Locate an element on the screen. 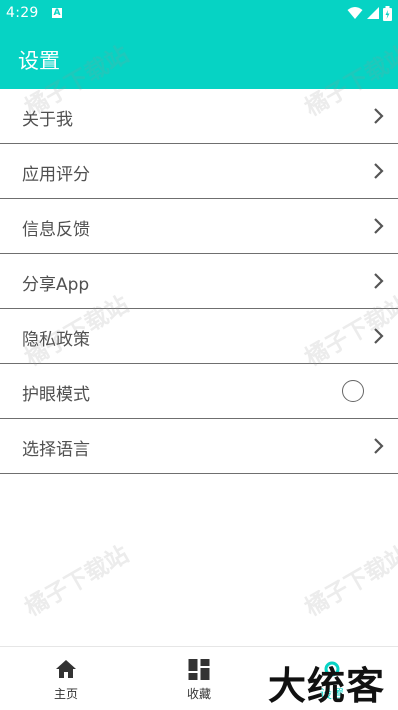 Image resolution: width=398 pixels, height=710 pixels. nav-label: 收藏 is located at coordinates (198, 694).